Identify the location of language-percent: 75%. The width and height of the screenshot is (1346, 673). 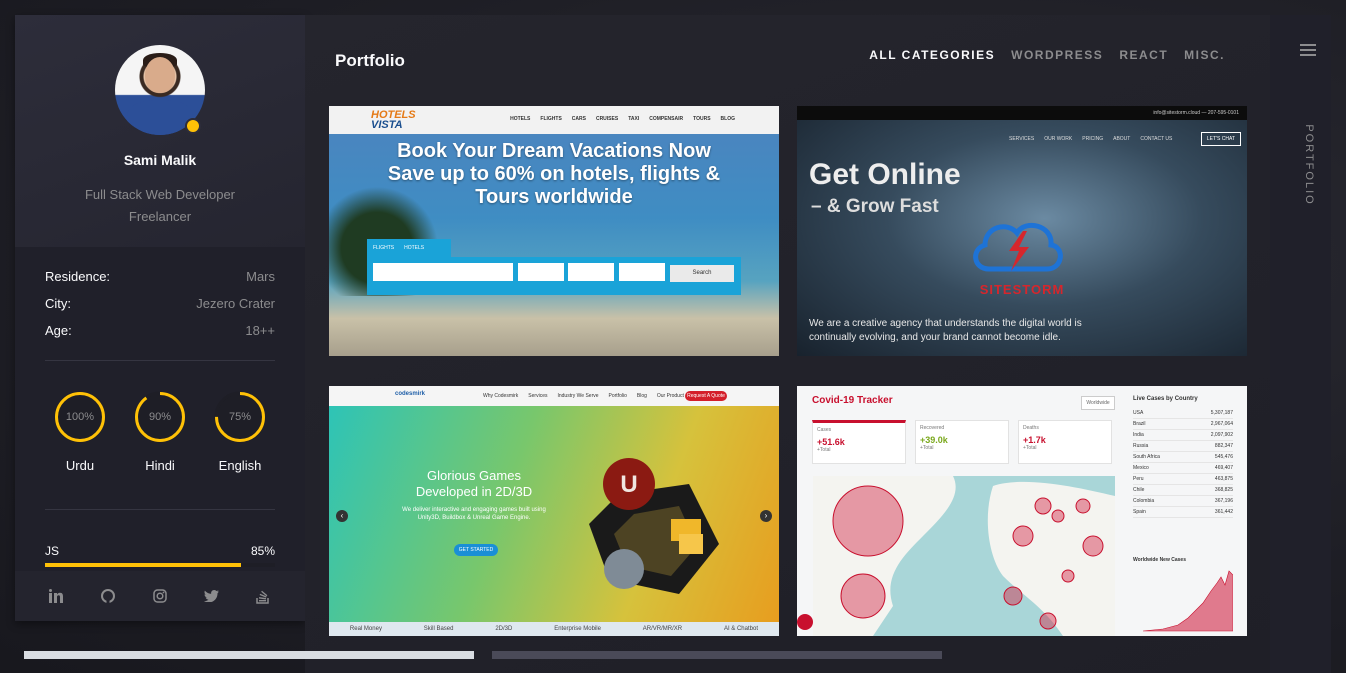
(240, 417).